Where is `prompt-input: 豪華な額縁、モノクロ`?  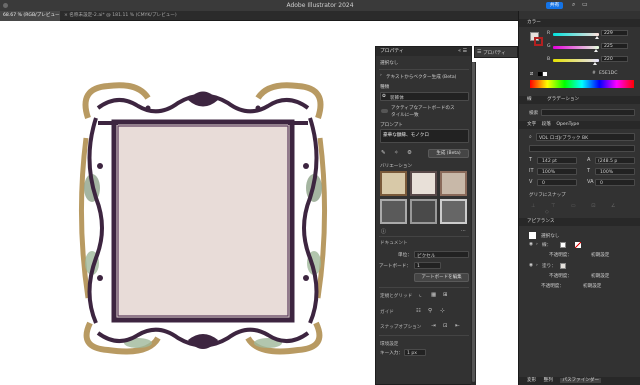
prompt-input: 豪華な額縁、モノクロ is located at coordinates (424, 136).